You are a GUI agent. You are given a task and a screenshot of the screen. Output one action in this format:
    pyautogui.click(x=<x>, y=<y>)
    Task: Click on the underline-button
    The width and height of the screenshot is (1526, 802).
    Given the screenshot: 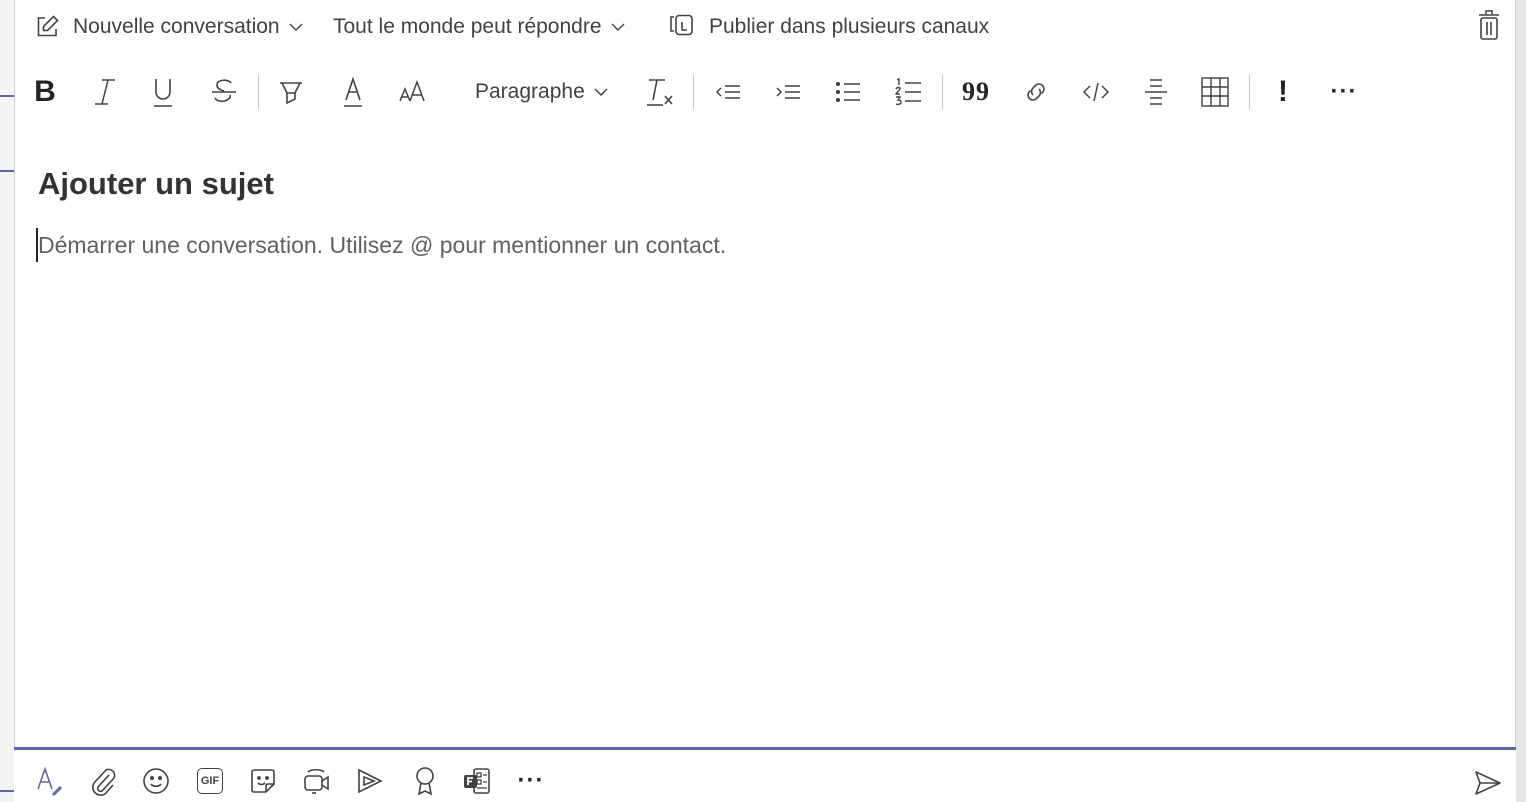 What is the action you would take?
    pyautogui.click(x=163, y=92)
    